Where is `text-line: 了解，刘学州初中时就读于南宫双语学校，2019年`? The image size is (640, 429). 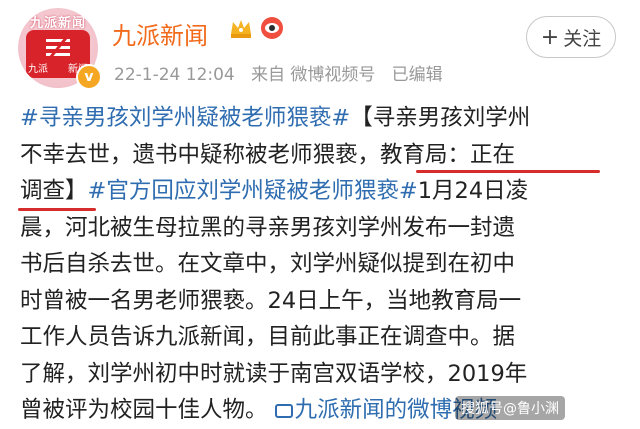 text-line: 了解，刘学州初中时就读于南宫双语学校，2019年 is located at coordinates (322, 374).